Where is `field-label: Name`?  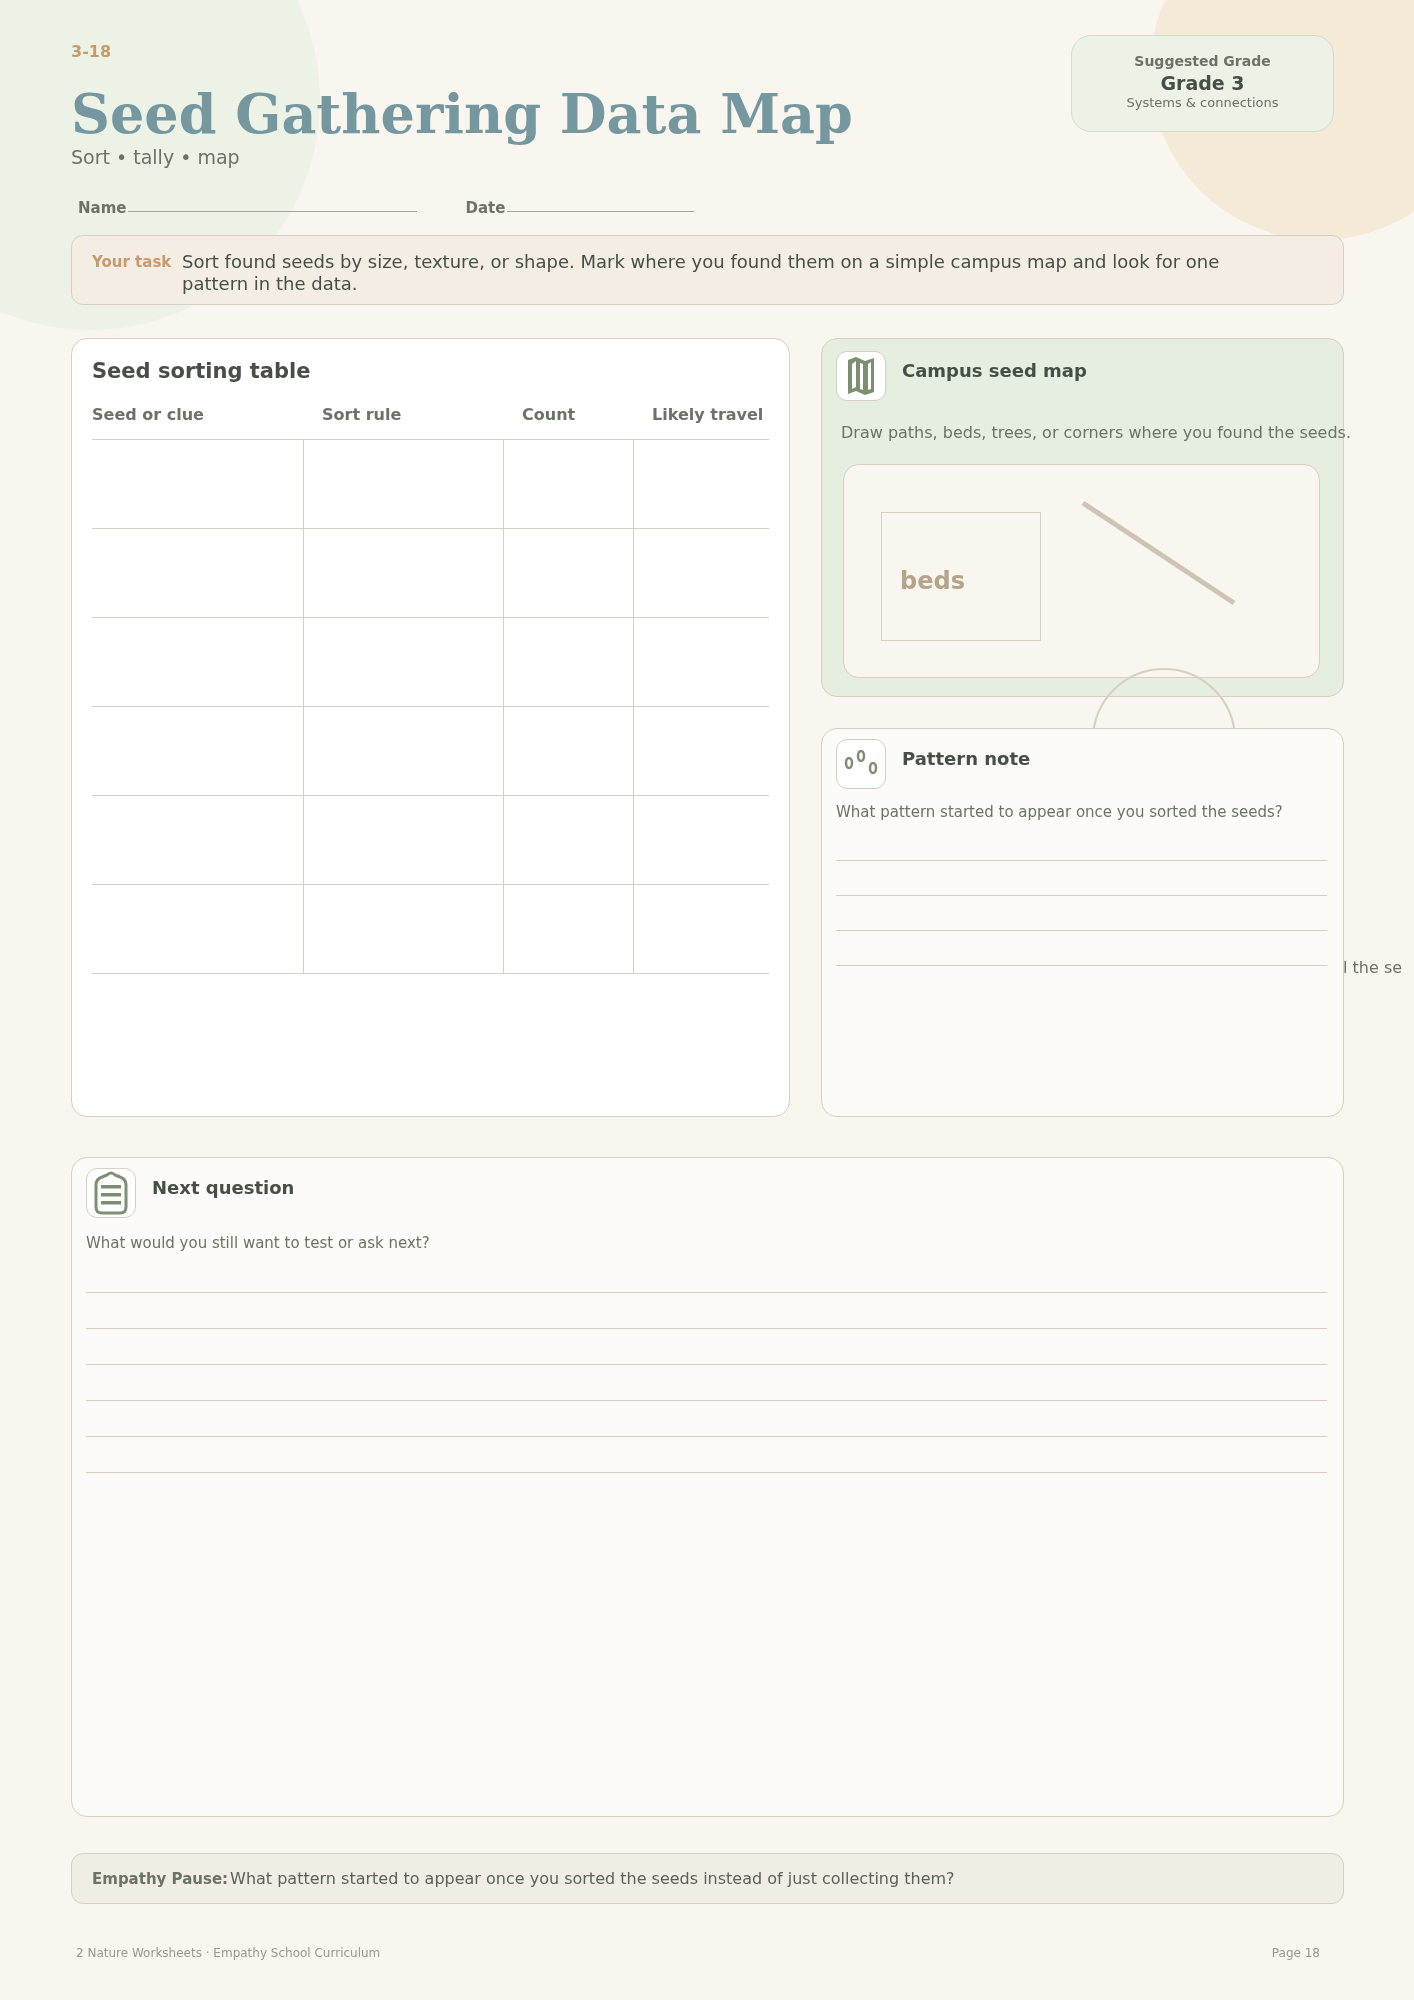 field-label: Name is located at coordinates (102, 208).